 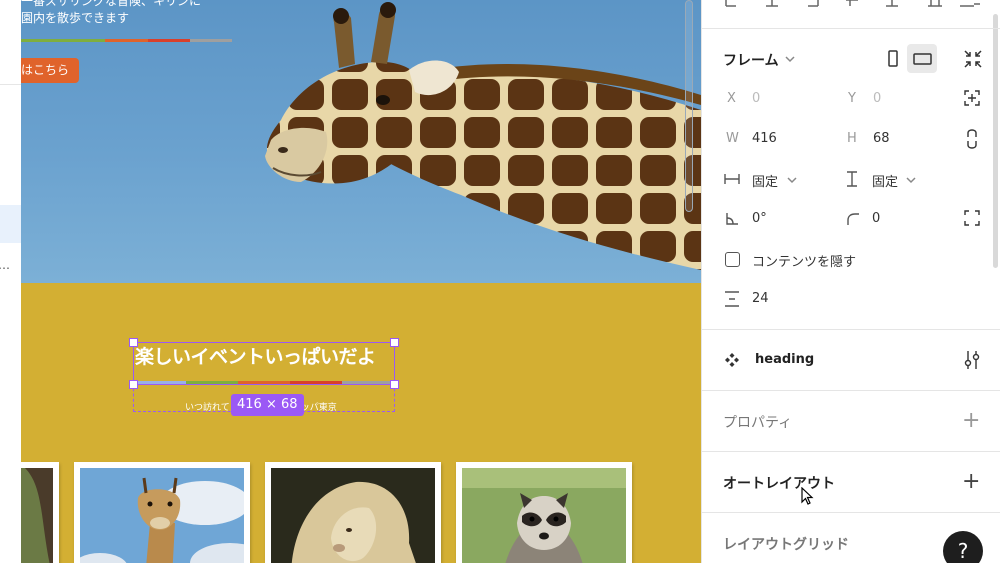 What do you see at coordinates (963, 547) in the screenshot?
I see `help-button: ?` at bounding box center [963, 547].